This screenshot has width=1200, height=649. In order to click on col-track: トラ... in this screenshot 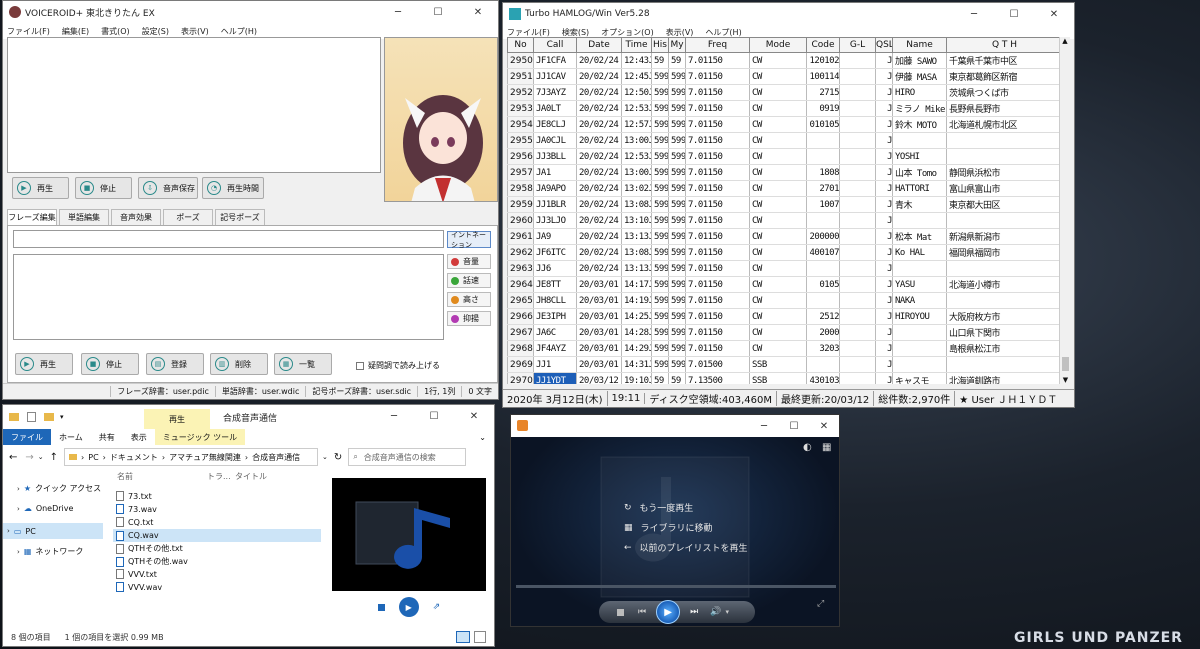, I will do `click(221, 478)`.